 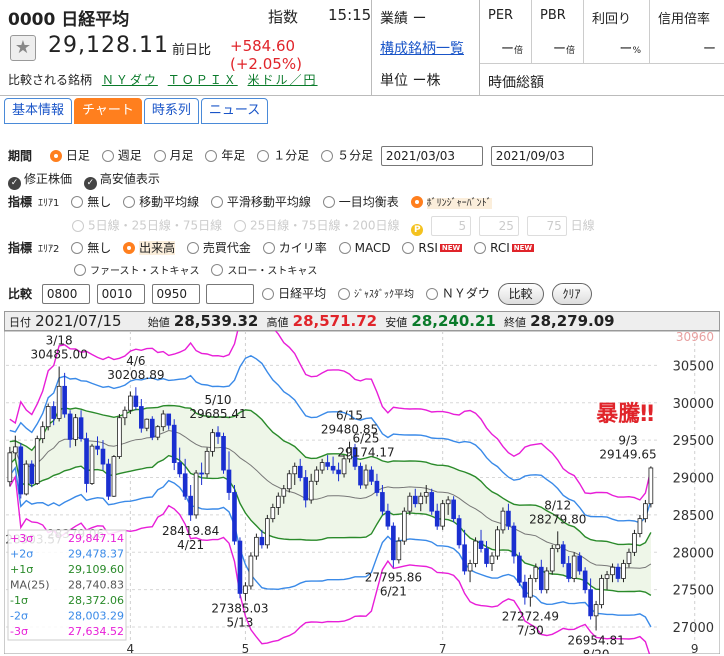 I want to click on radio-ma-long, so click(x=240, y=225).